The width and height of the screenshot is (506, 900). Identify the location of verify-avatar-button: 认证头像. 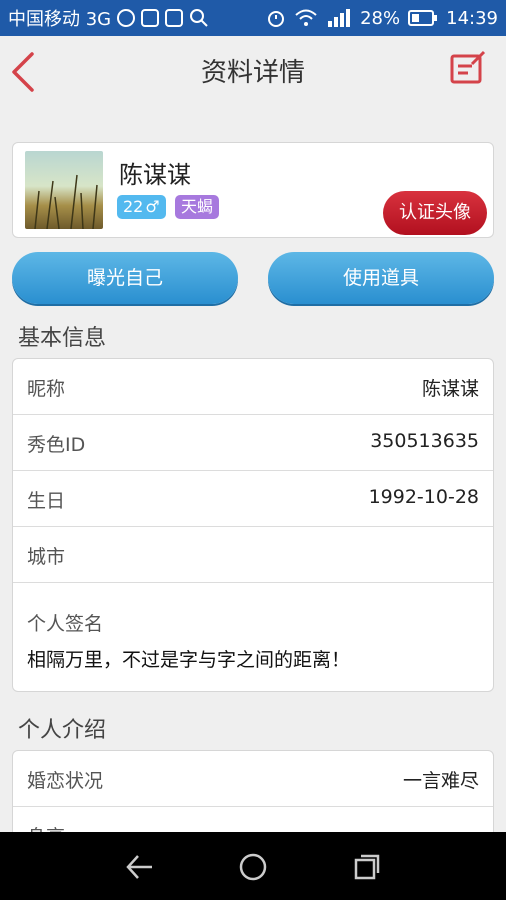
(435, 213).